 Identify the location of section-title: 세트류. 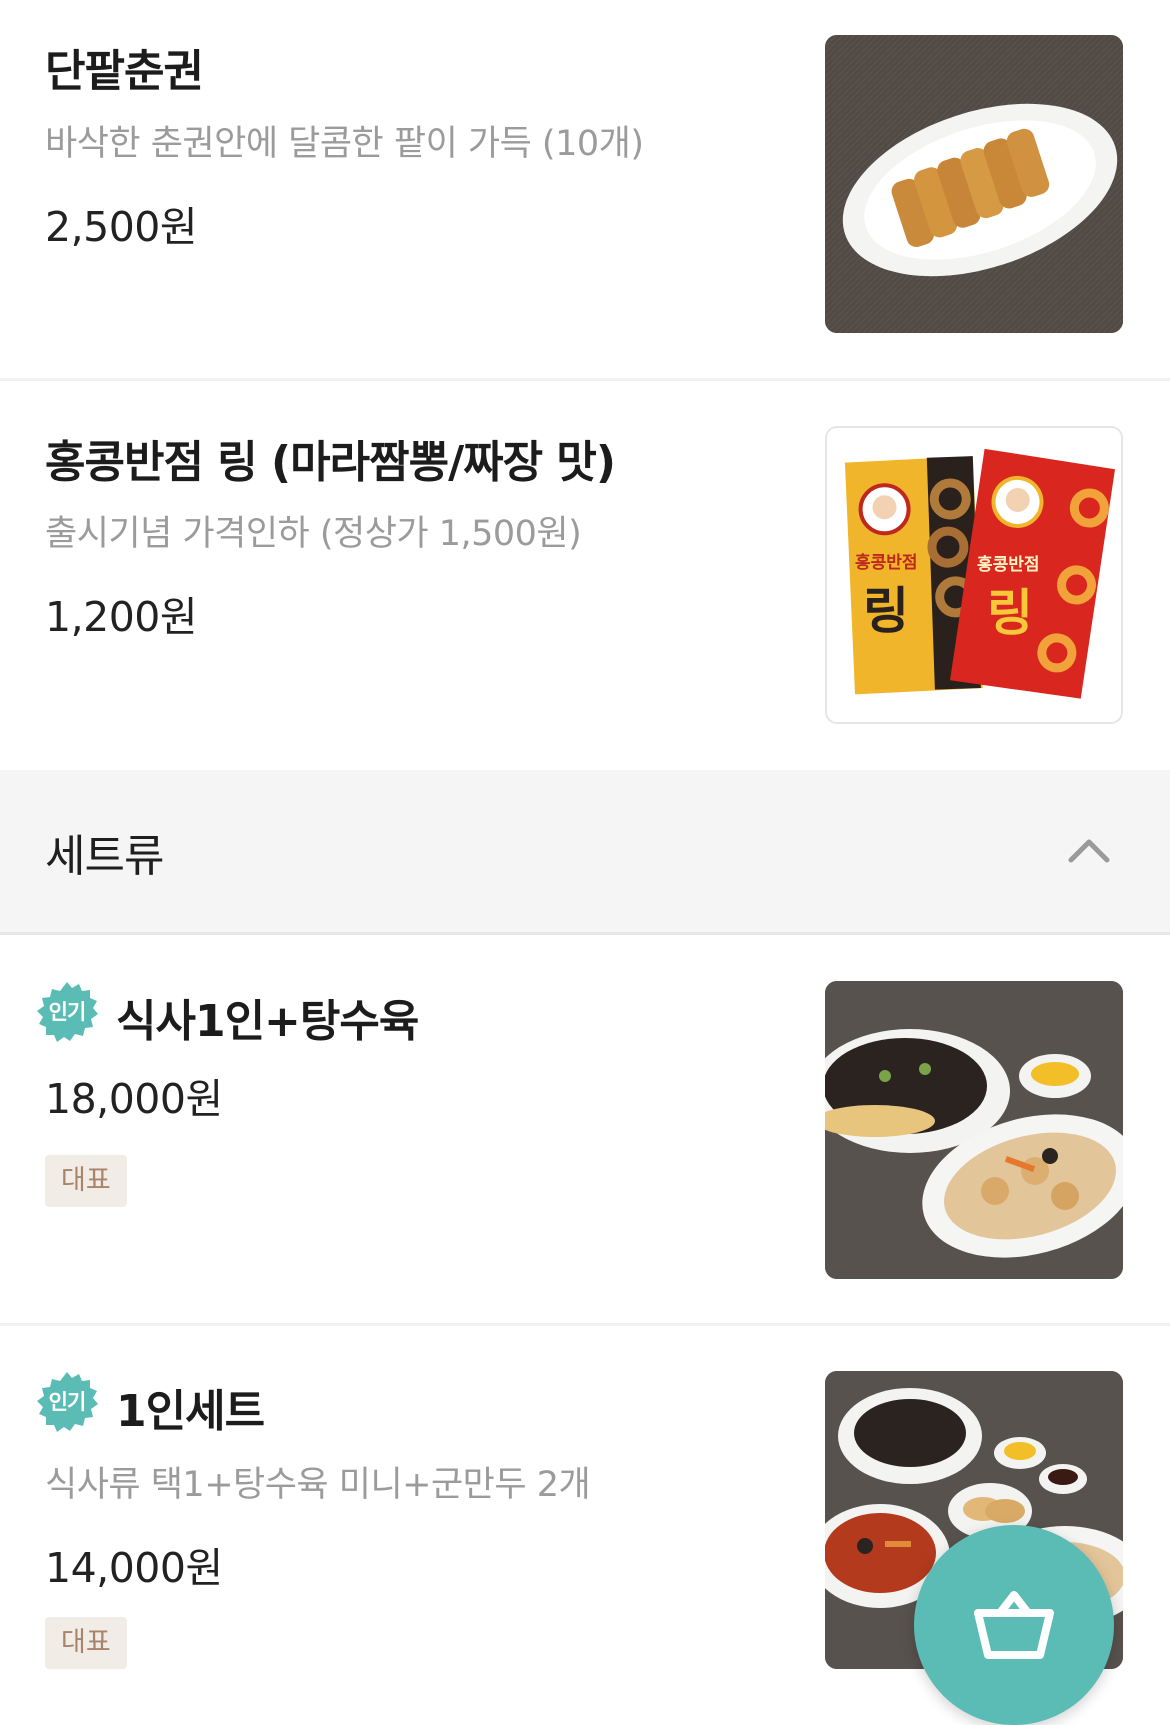
(104, 856).